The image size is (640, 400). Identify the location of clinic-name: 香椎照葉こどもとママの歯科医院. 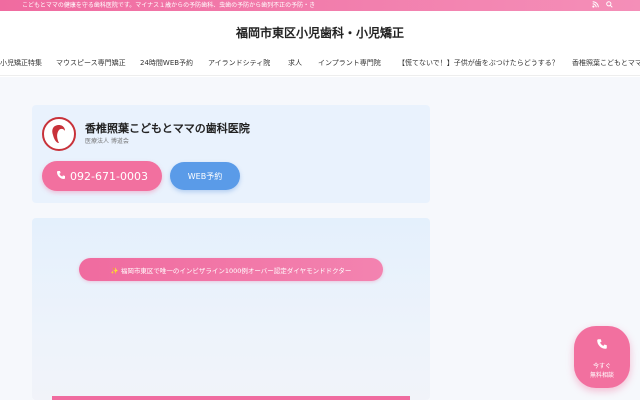
(167, 128).